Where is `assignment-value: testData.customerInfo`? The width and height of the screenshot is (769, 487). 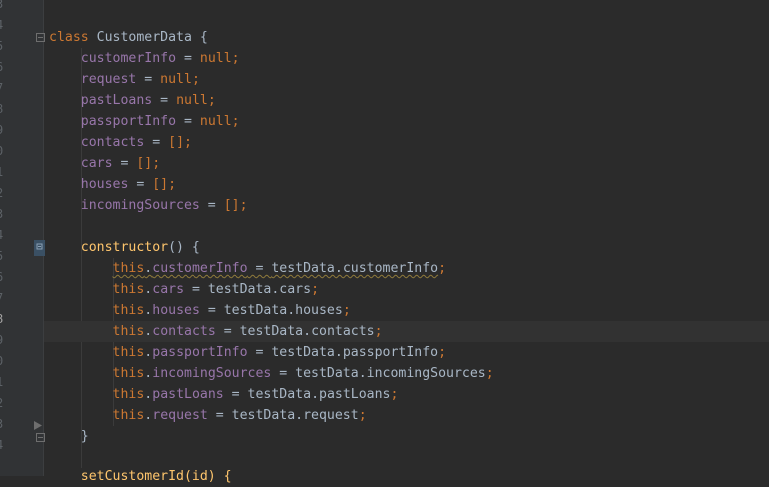 assignment-value: testData.customerInfo is located at coordinates (355, 268).